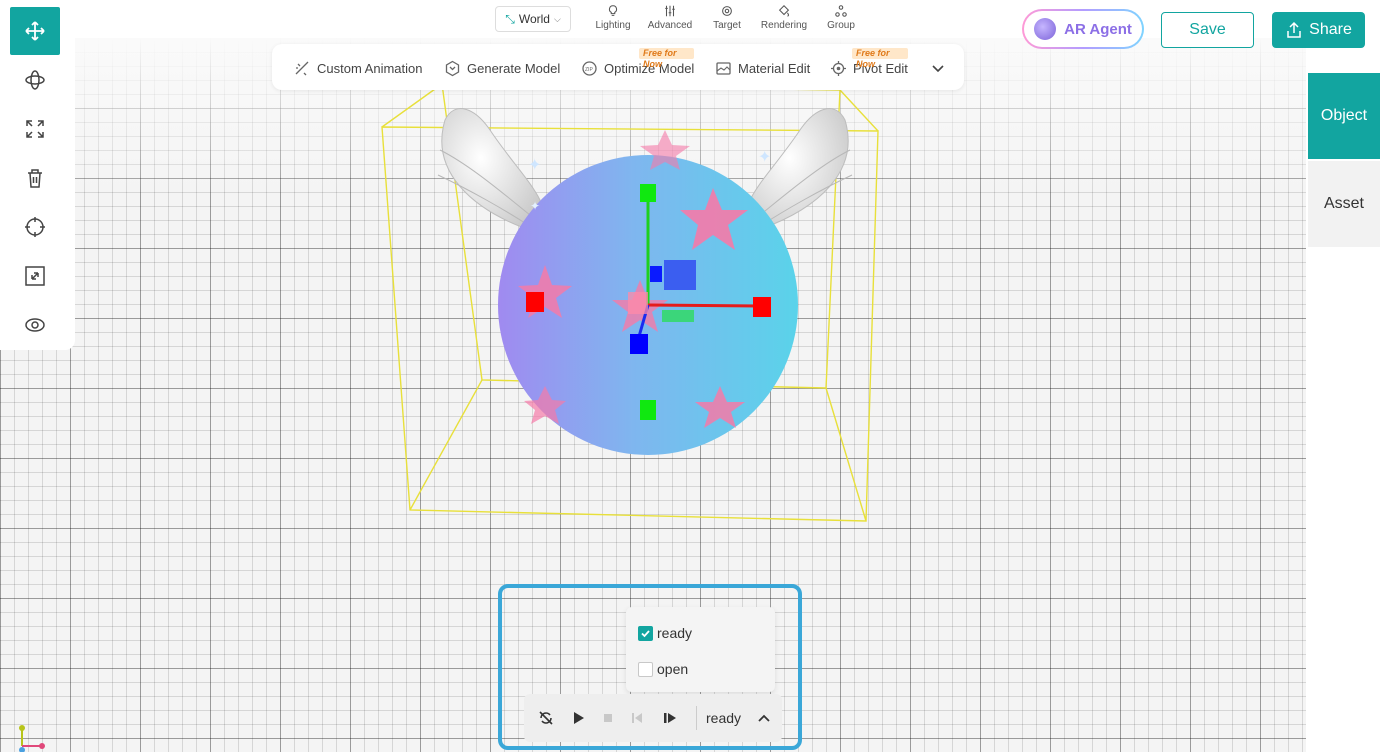  What do you see at coordinates (1098, 29) in the screenshot?
I see `ar-agent-label: AR Agent` at bounding box center [1098, 29].